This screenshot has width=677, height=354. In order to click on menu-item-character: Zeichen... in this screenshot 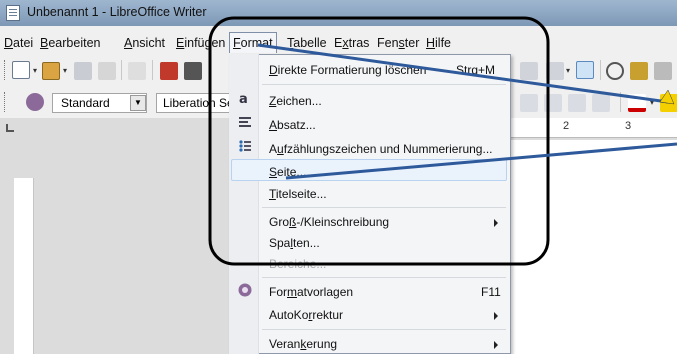, I will do `click(295, 101)`.